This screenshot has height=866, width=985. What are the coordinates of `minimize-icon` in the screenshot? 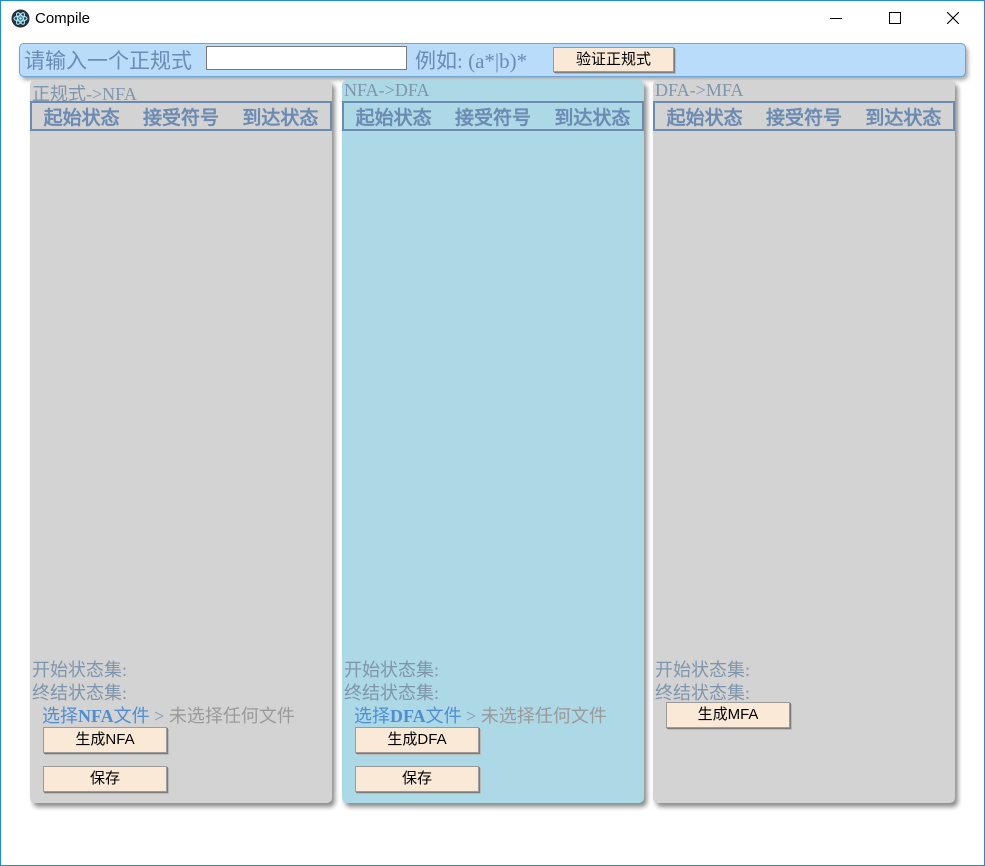 It's located at (836, 18).